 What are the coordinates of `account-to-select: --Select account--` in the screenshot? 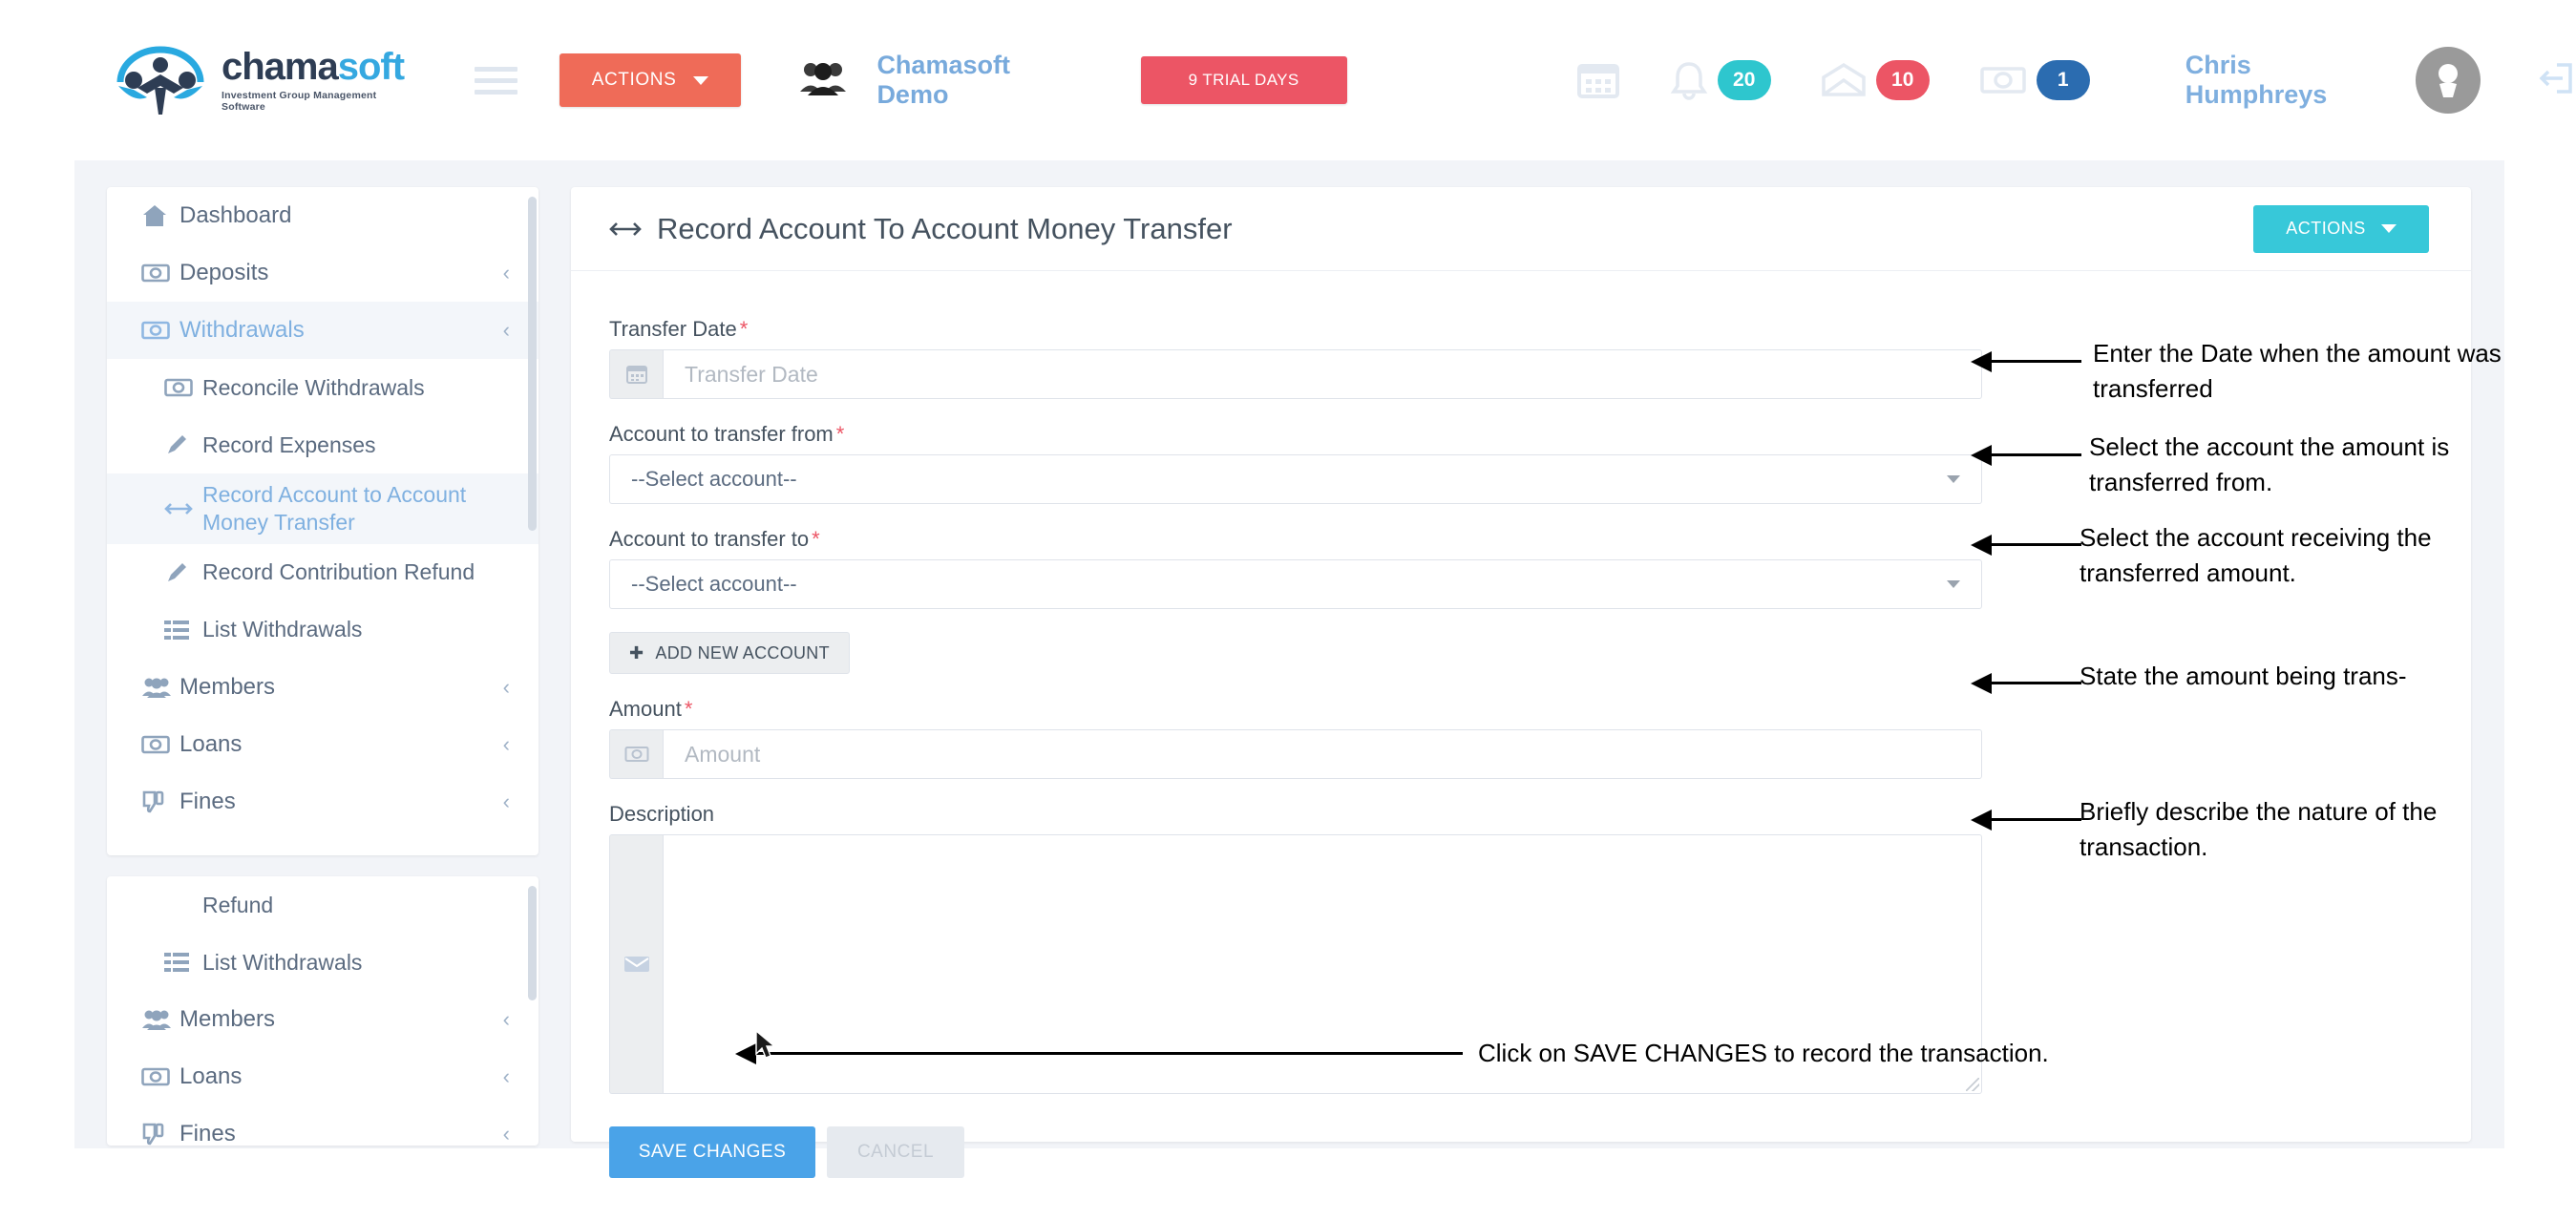 It's located at (1295, 584).